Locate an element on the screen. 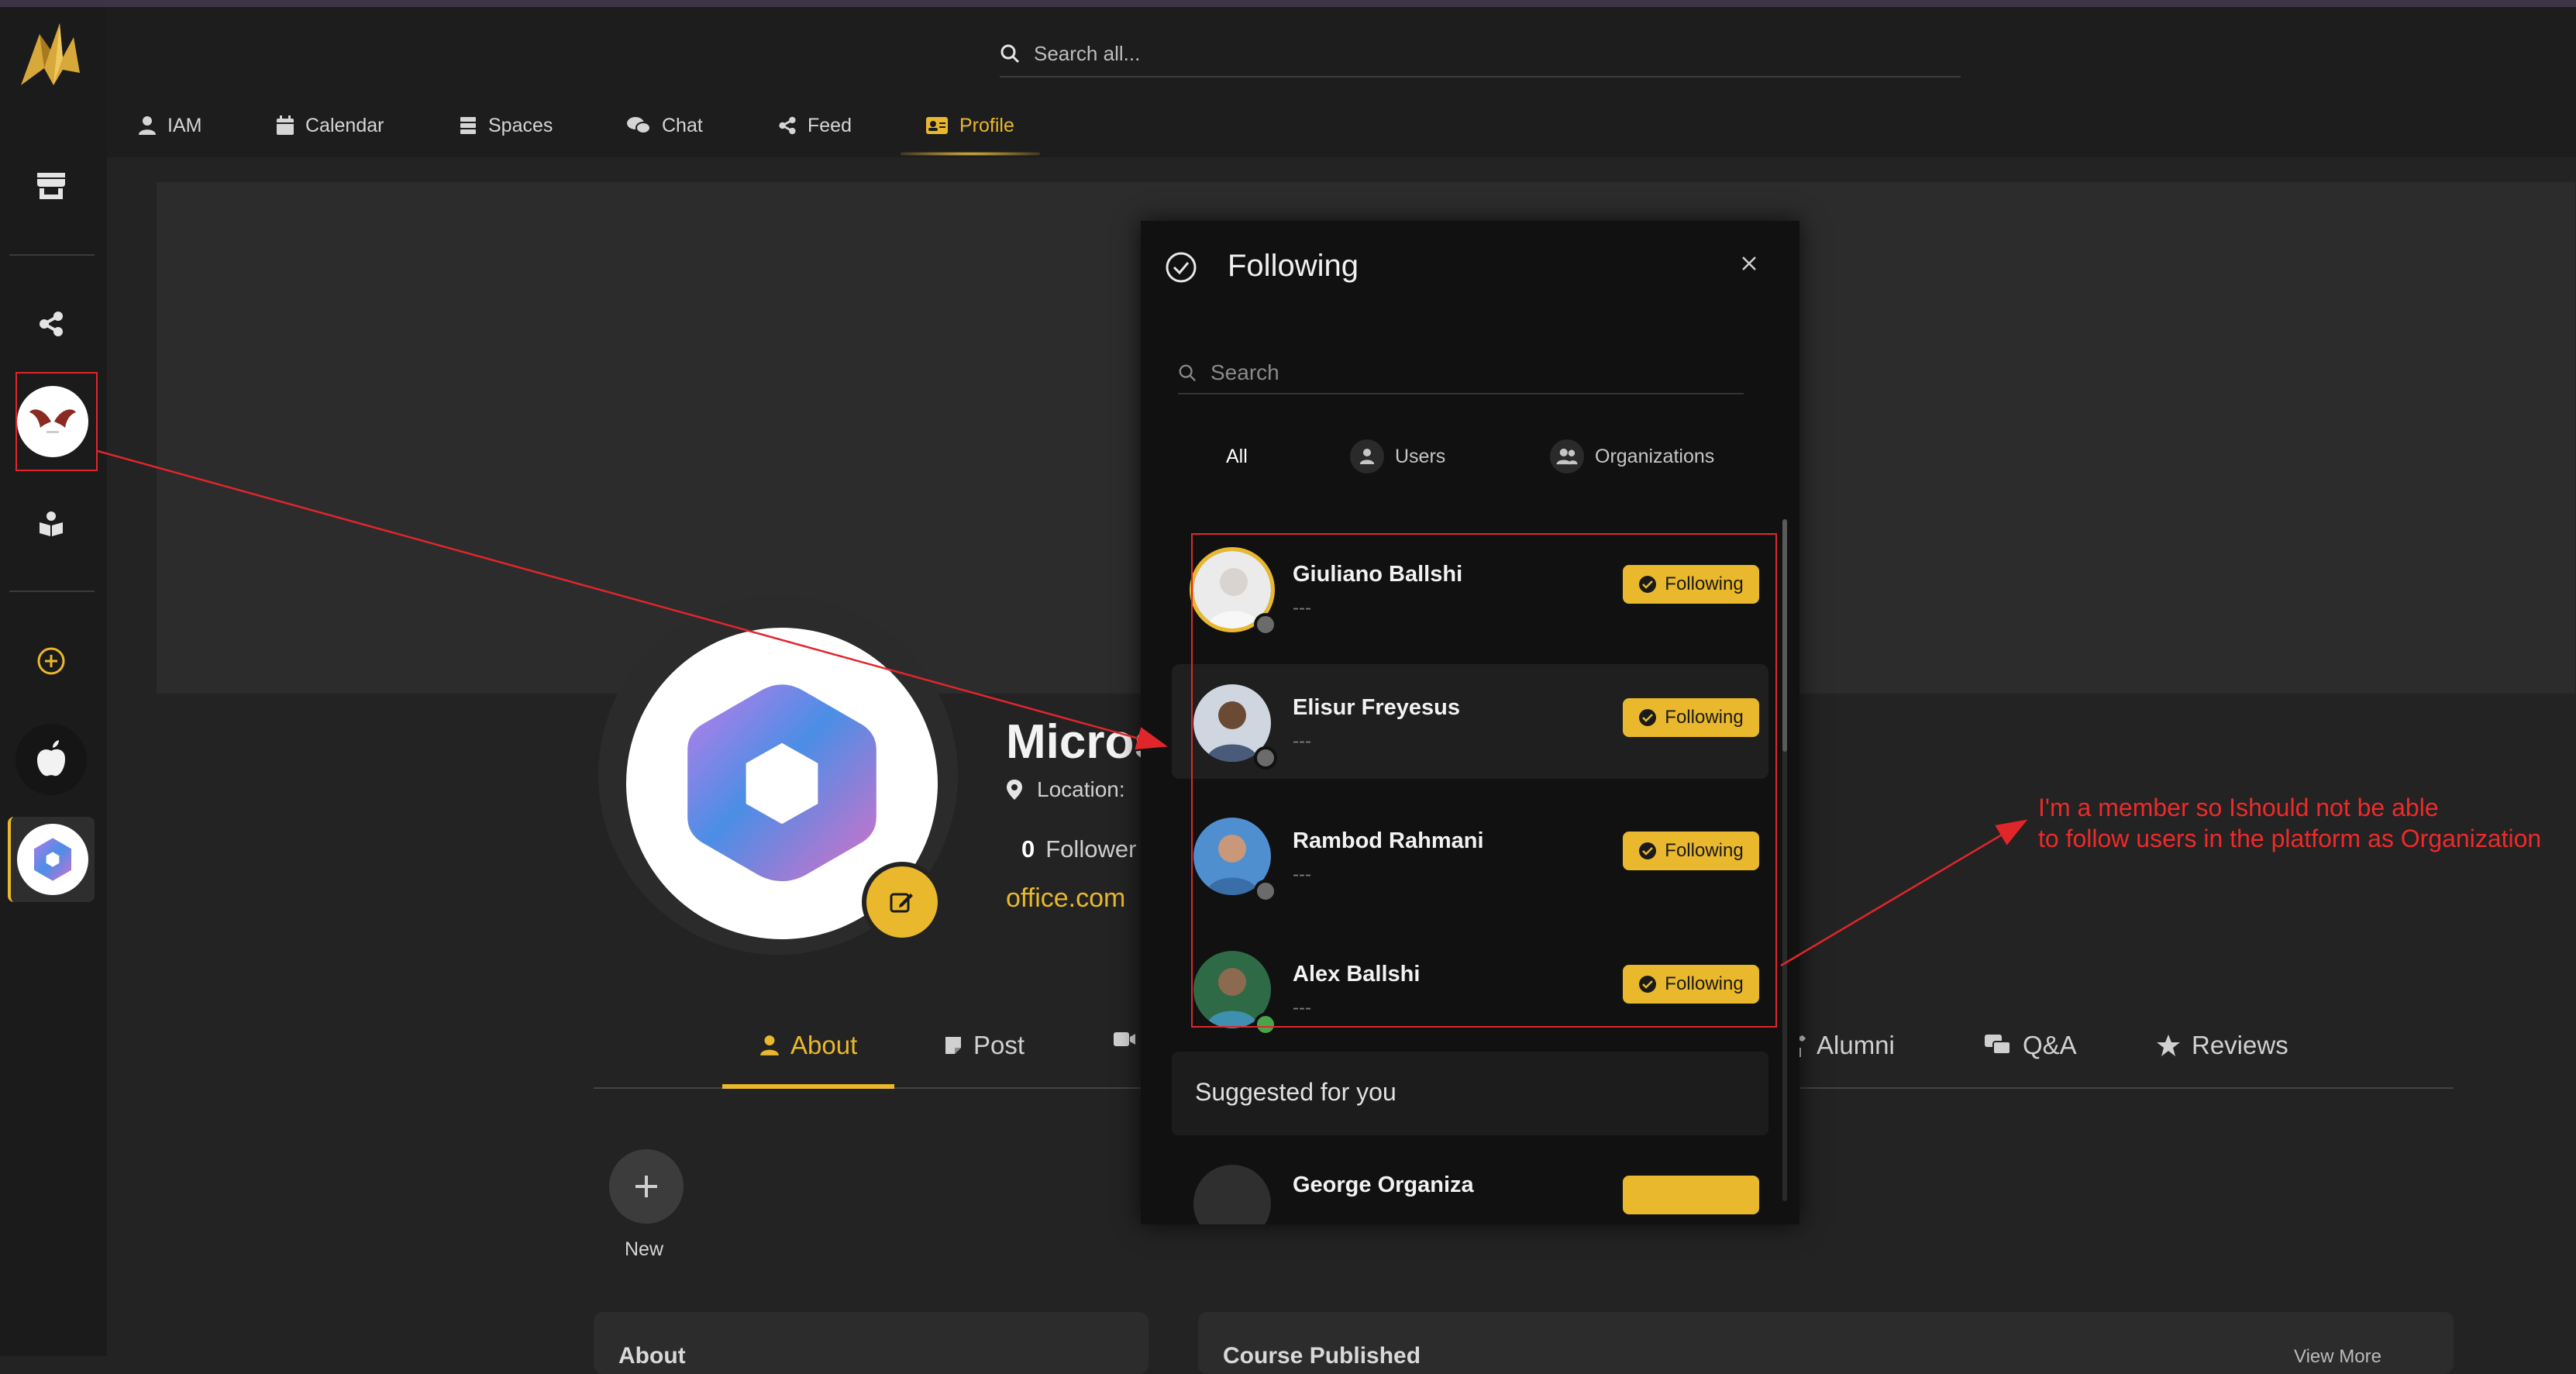  plus-circle-icon is located at coordinates (51, 661).